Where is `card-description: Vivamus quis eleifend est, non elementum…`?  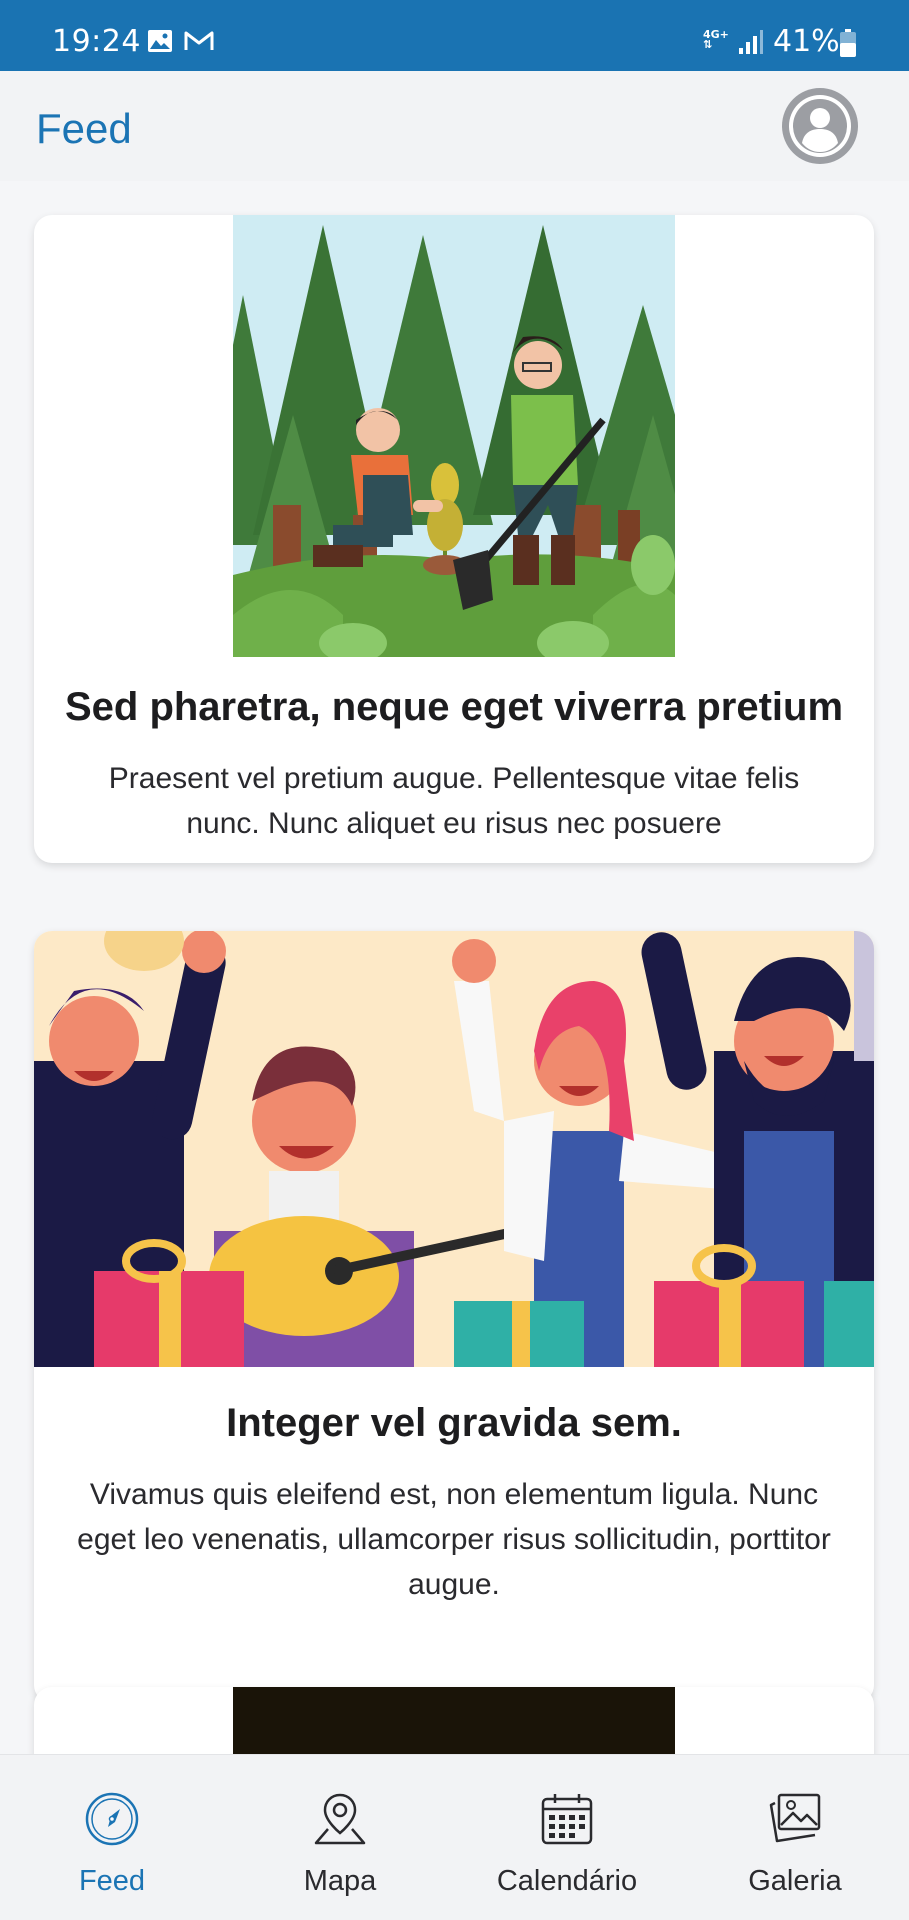
card-description: Vivamus quis eleifend est, non elementum… is located at coordinates (454, 1539).